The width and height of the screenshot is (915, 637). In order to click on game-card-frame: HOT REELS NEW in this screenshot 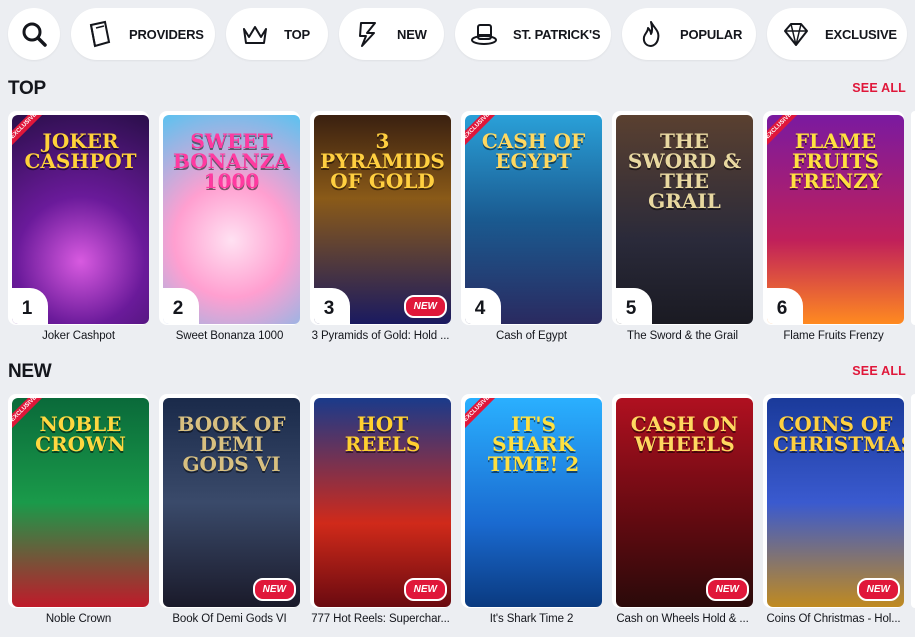, I will do `click(380, 501)`.